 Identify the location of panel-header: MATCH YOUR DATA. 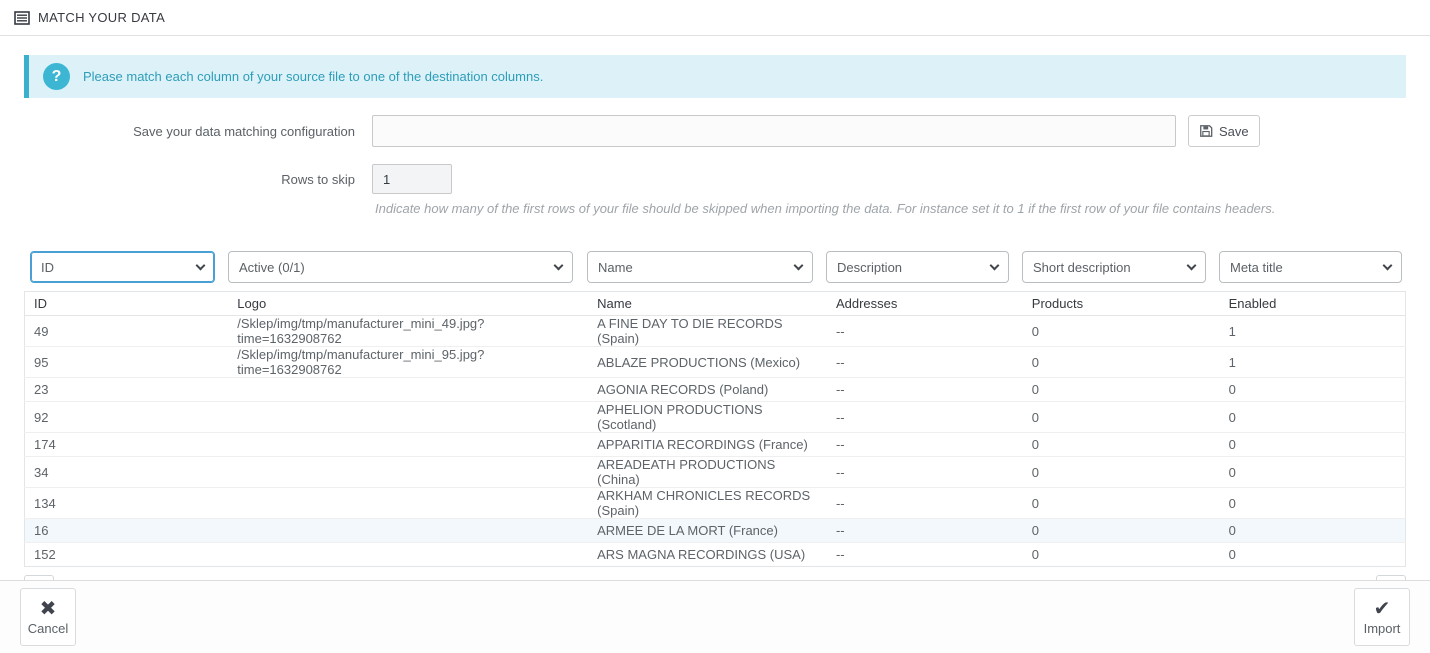
(715, 18).